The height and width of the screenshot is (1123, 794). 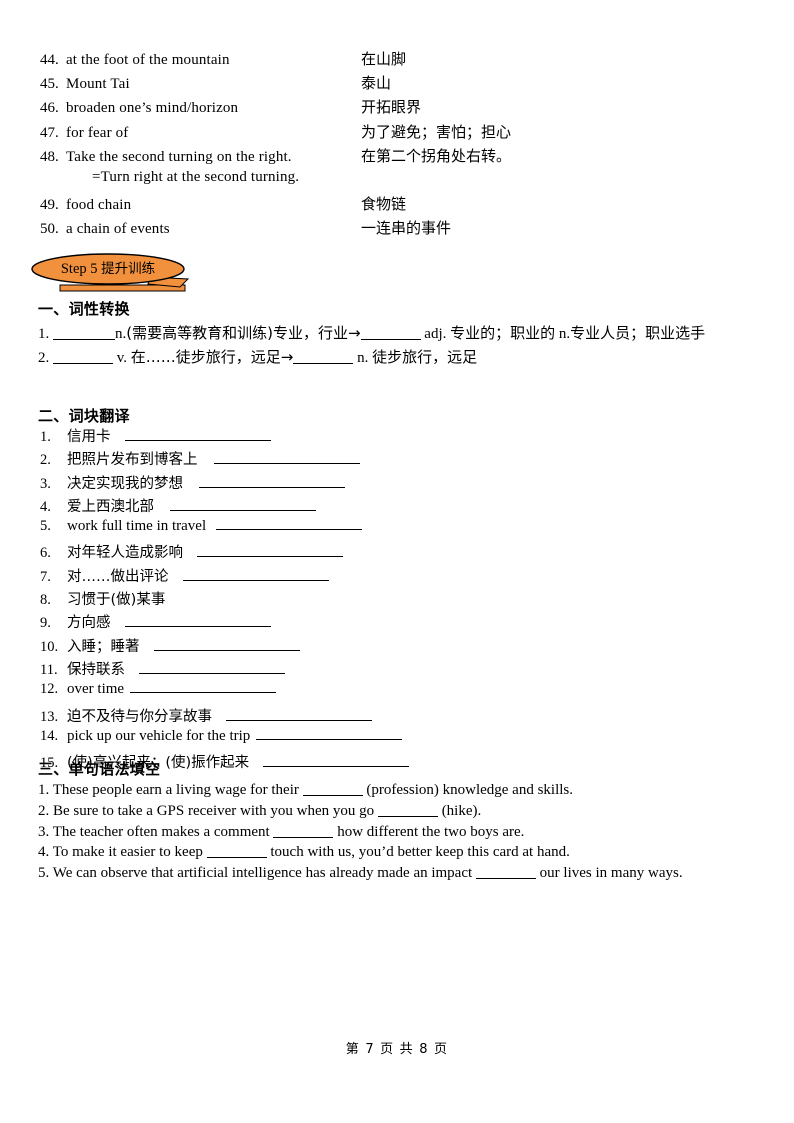 What do you see at coordinates (148, 60) in the screenshot?
I see `phrase-english: at the foot of the mountain` at bounding box center [148, 60].